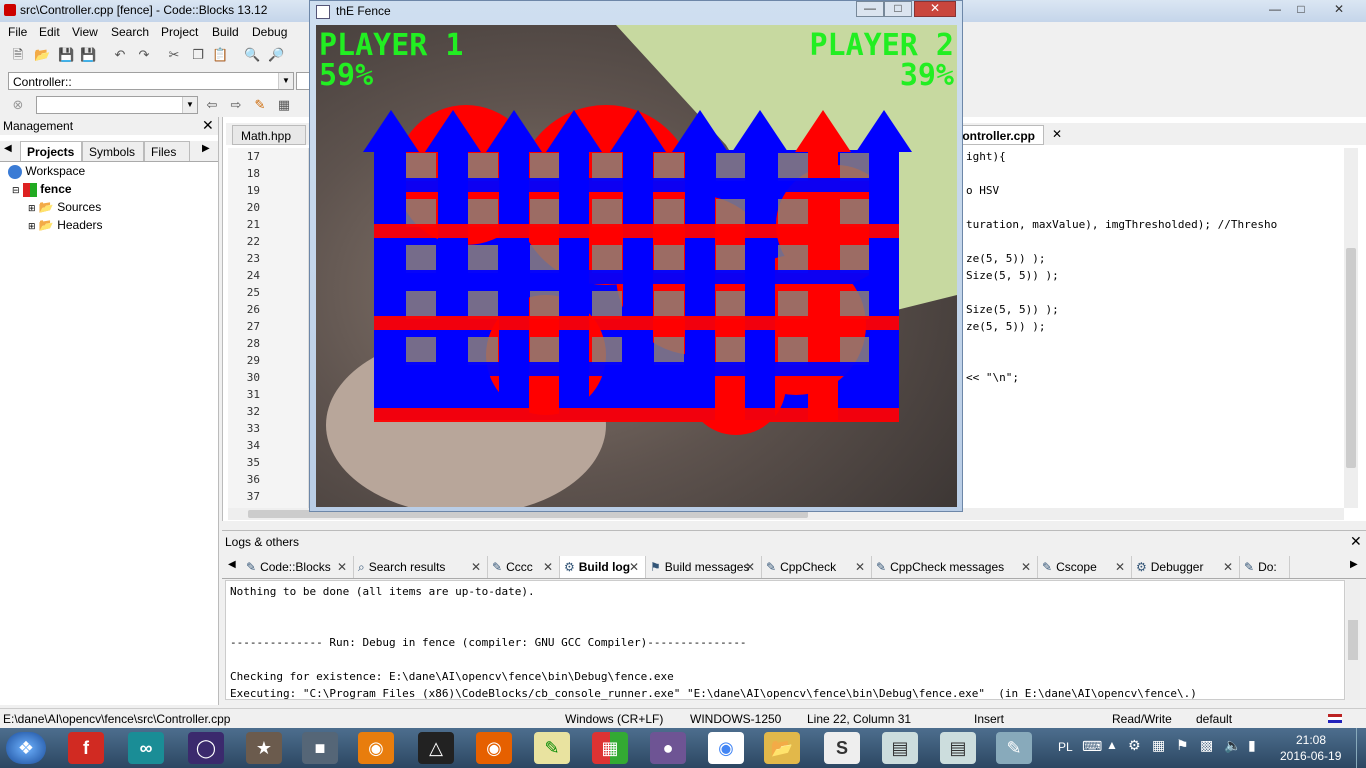 Image resolution: width=1366 pixels, height=768 pixels. Describe the element at coordinates (1361, 748) in the screenshot. I see `show-desktop-button` at that location.